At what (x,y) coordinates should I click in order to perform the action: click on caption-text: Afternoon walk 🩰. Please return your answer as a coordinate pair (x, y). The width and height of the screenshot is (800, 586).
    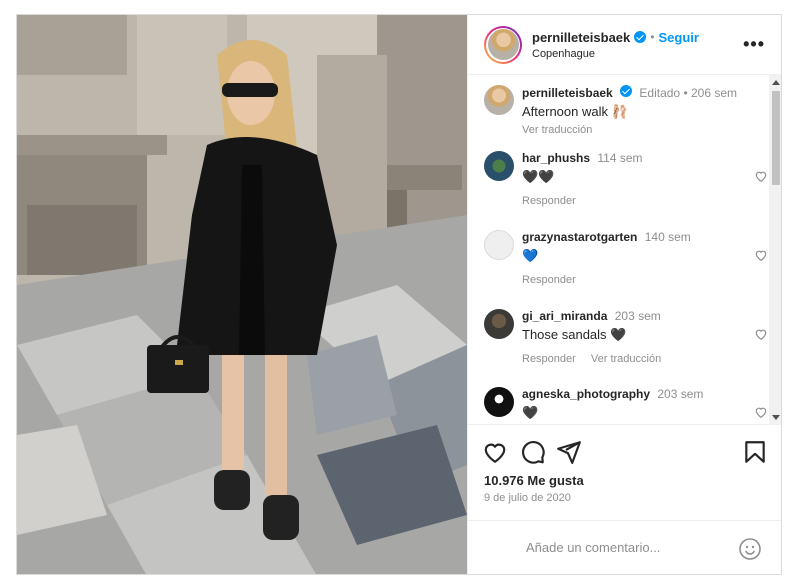
    Looking at the image, I should click on (575, 111).